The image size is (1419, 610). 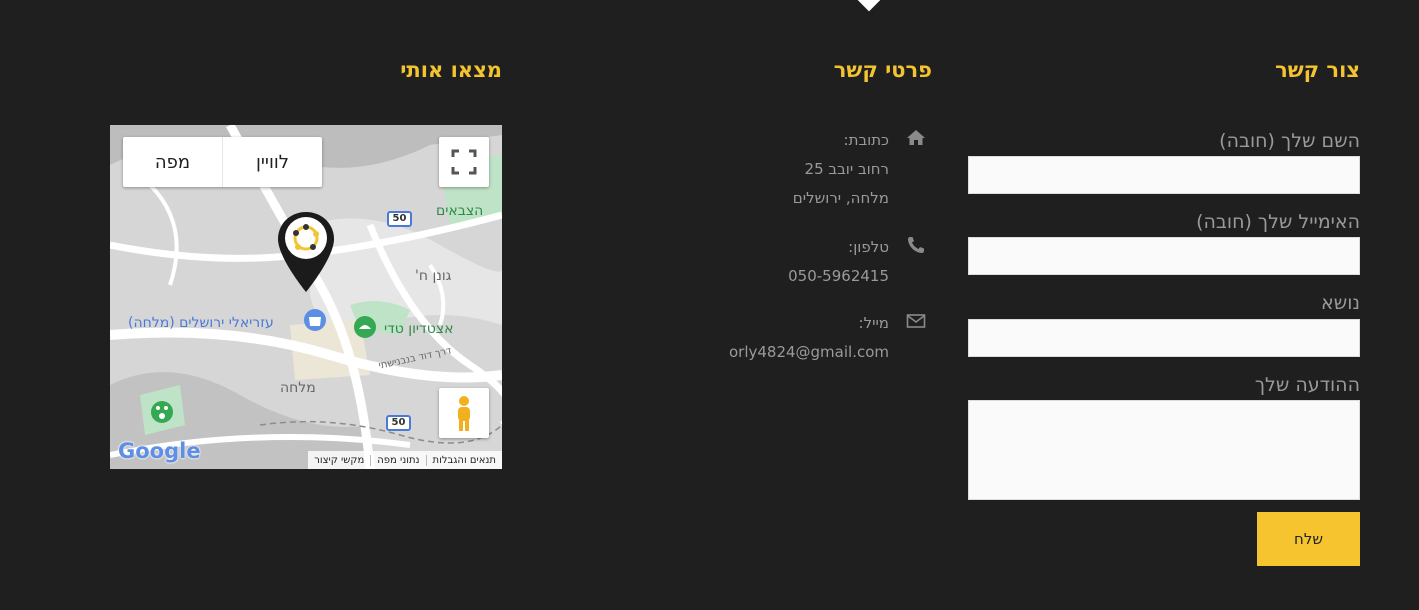 I want to click on fullscreen-button, so click(x=464, y=162).